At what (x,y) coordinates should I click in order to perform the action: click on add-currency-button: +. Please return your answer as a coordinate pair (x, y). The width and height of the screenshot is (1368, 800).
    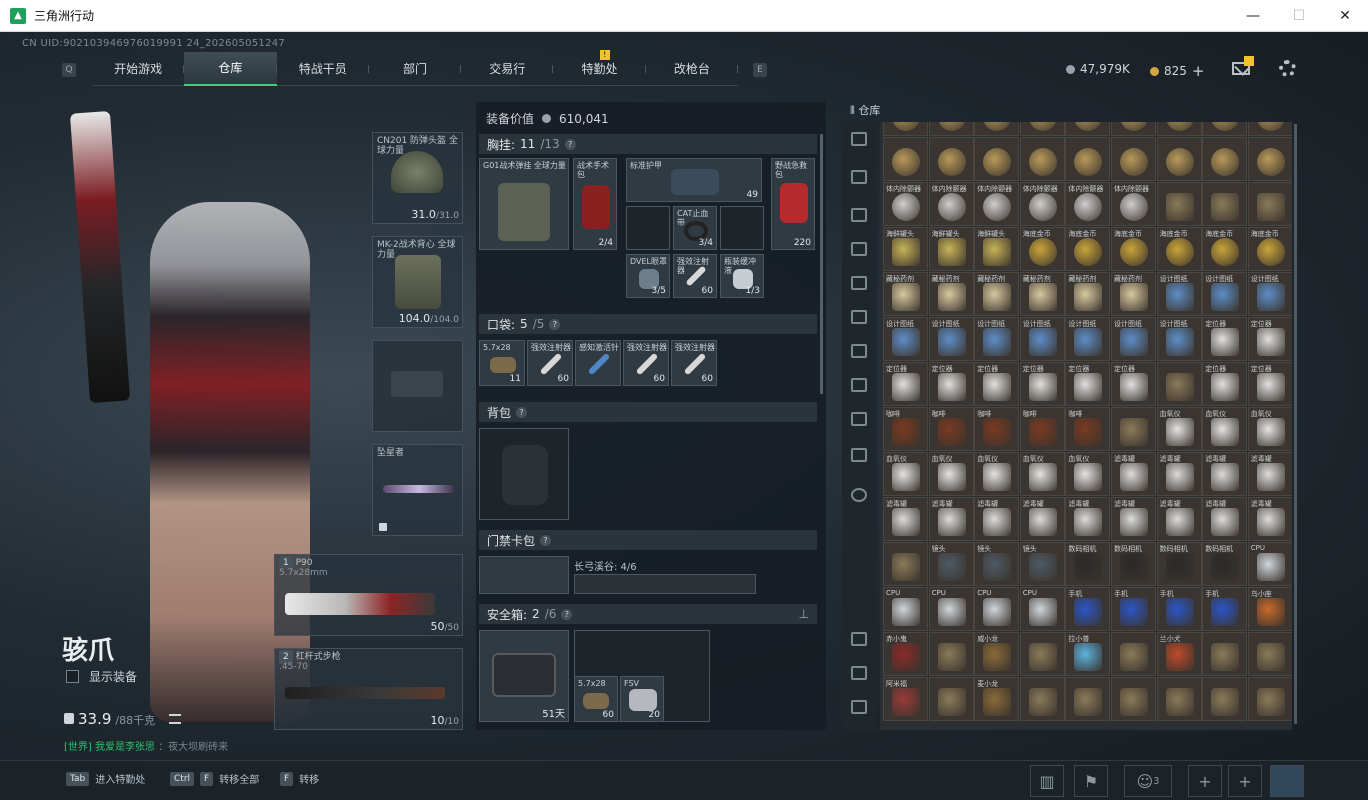
    Looking at the image, I should click on (1198, 71).